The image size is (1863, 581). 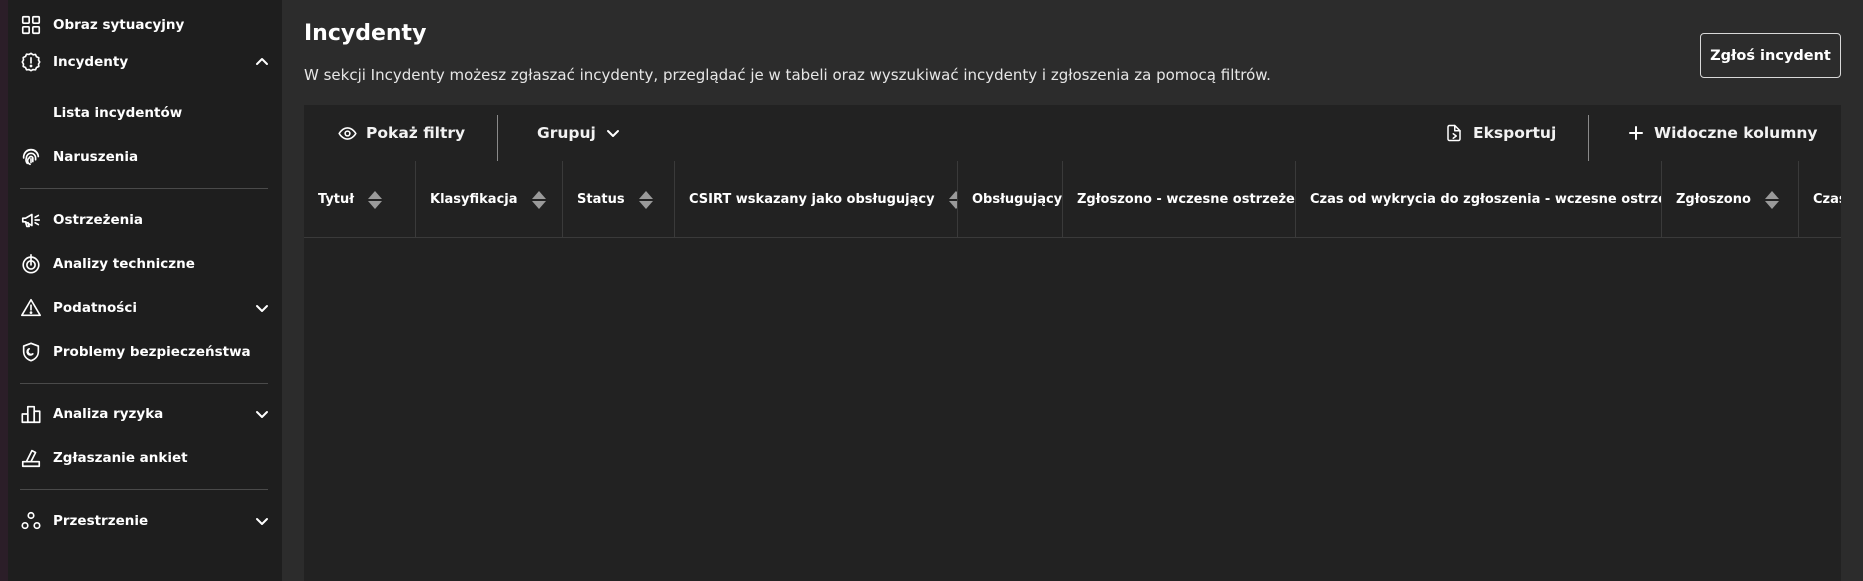 What do you see at coordinates (145, 220) in the screenshot?
I see `sidebar-item-ostrzezenia: Ostrzeżenia` at bounding box center [145, 220].